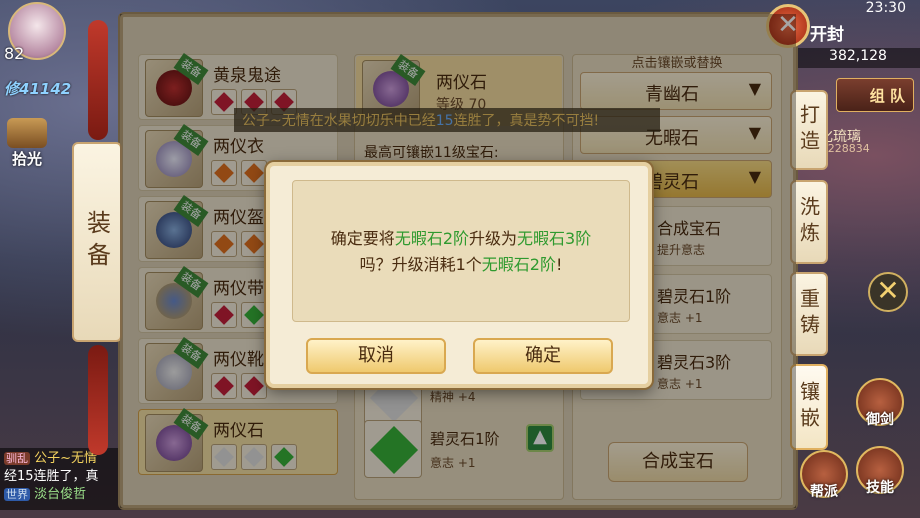  What do you see at coordinates (51, 476) in the screenshot?
I see `chat-line-2: 经15连胜了，真` at bounding box center [51, 476].